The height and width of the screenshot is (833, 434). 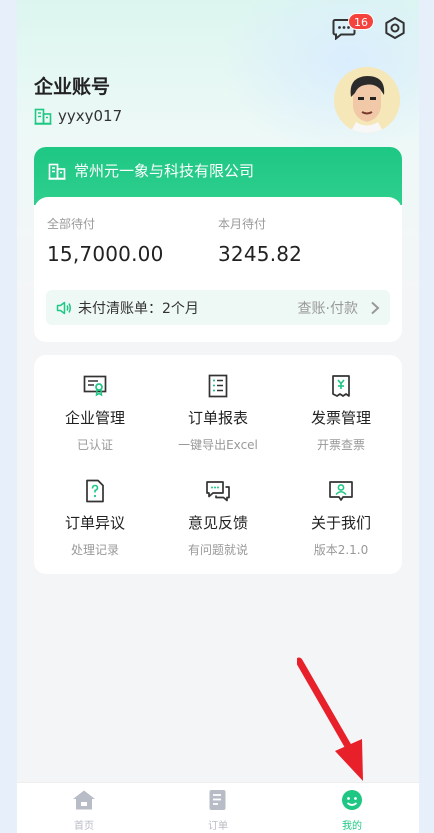 I want to click on menu-item-subtitle: 版本2.1.0, so click(x=341, y=550).